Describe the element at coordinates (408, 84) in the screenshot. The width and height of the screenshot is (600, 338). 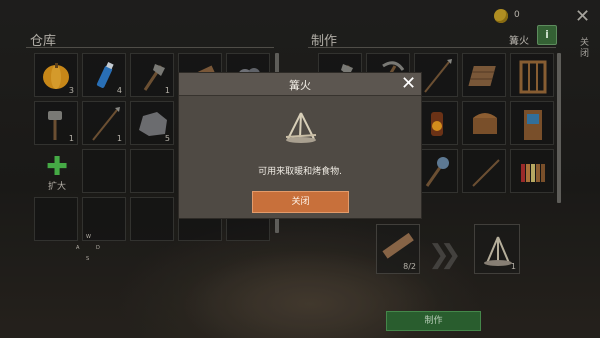
I see `dialog-close-icon: ✕` at that location.